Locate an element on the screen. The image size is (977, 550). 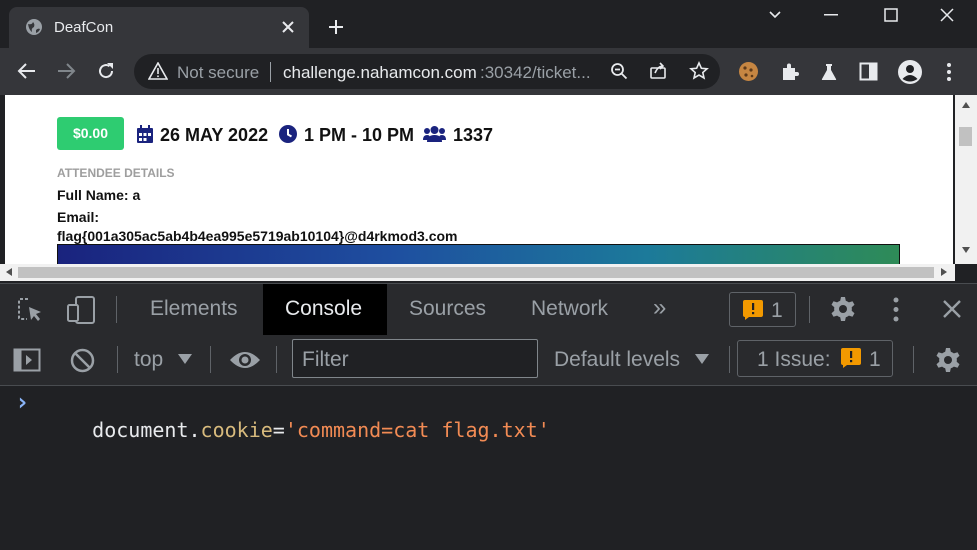
minimize-icon is located at coordinates (831, 15).